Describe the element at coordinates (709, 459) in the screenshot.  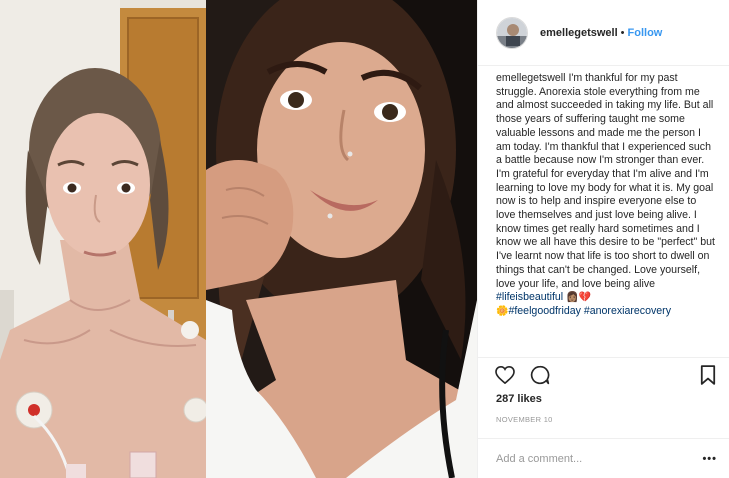
I see `more-options-icon: •••` at that location.